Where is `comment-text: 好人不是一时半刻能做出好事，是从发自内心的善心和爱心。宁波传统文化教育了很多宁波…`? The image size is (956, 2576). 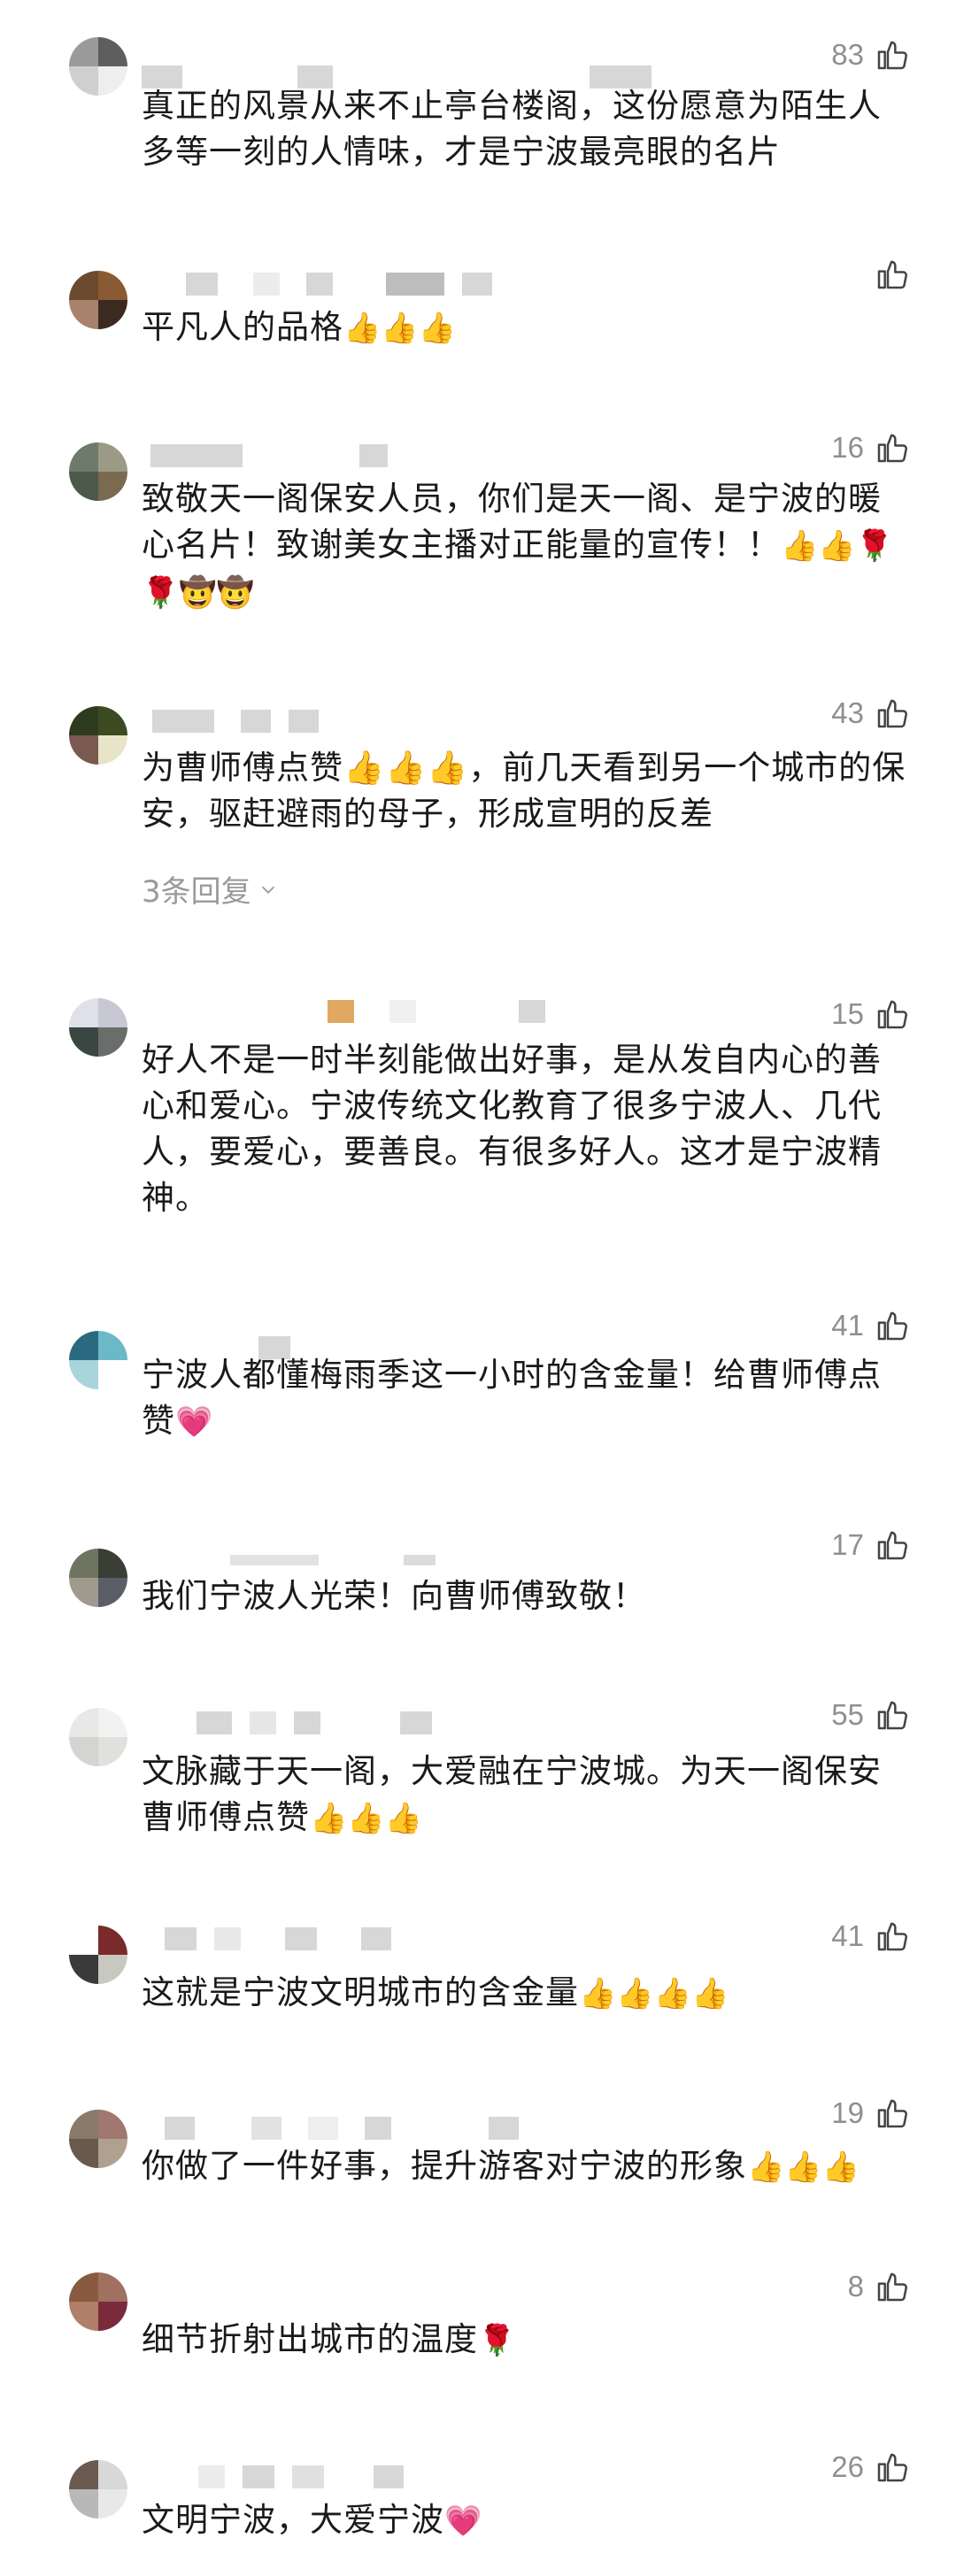 comment-text: 好人不是一时半刻能做出好事，是从发自内心的善心和爱心。宁波传统文化教育了很多宁波… is located at coordinates (512, 1129).